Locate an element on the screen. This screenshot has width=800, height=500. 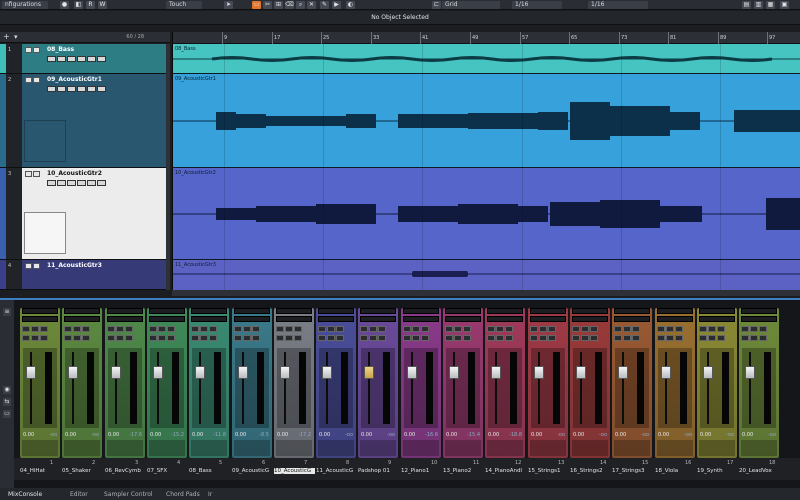
right-zone-icon: ▦ is located at coordinates (770, 5).